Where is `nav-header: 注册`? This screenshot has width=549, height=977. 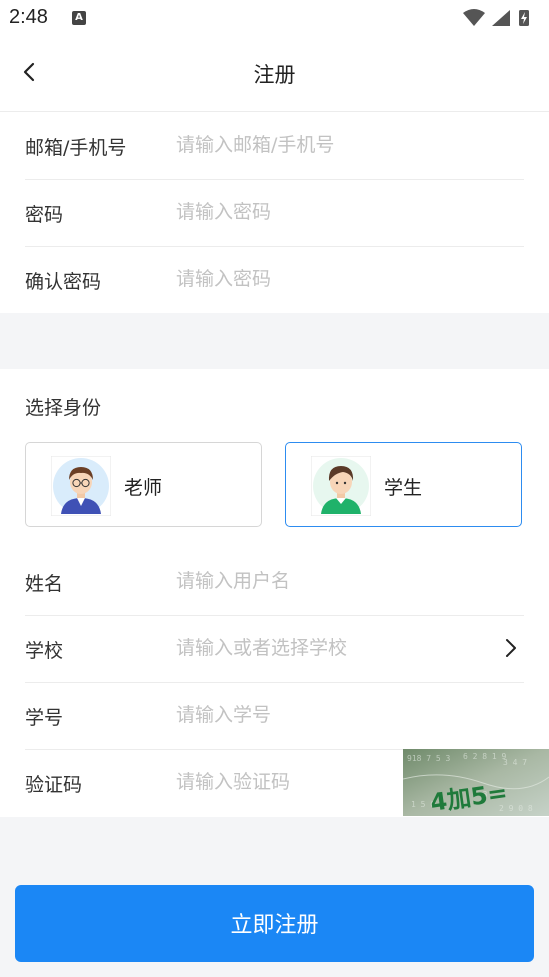
nav-header: 注册 is located at coordinates (274, 74).